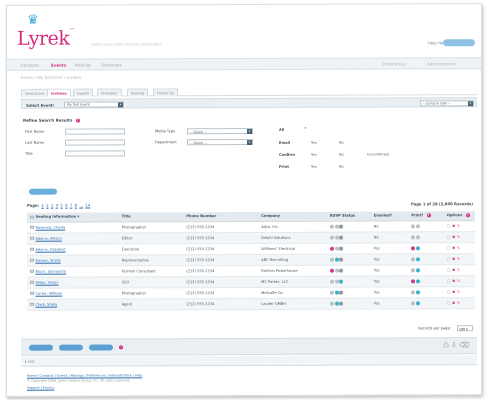 The width and height of the screenshot is (489, 400). Describe the element at coordinates (220, 142) in the screenshot. I see `department-select: -- Select -- ▾` at that location.